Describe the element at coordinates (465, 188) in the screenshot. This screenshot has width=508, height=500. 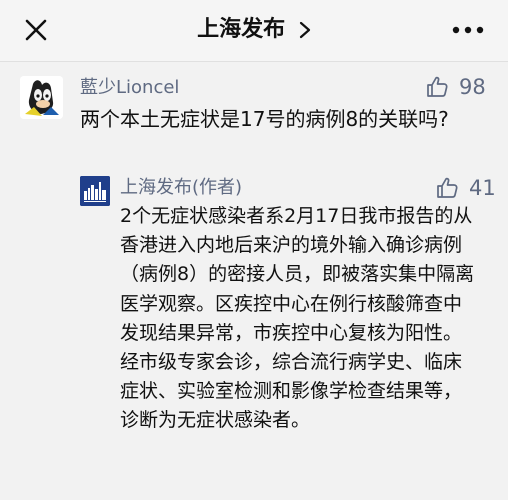
I see `reply-like-button: 41` at that location.